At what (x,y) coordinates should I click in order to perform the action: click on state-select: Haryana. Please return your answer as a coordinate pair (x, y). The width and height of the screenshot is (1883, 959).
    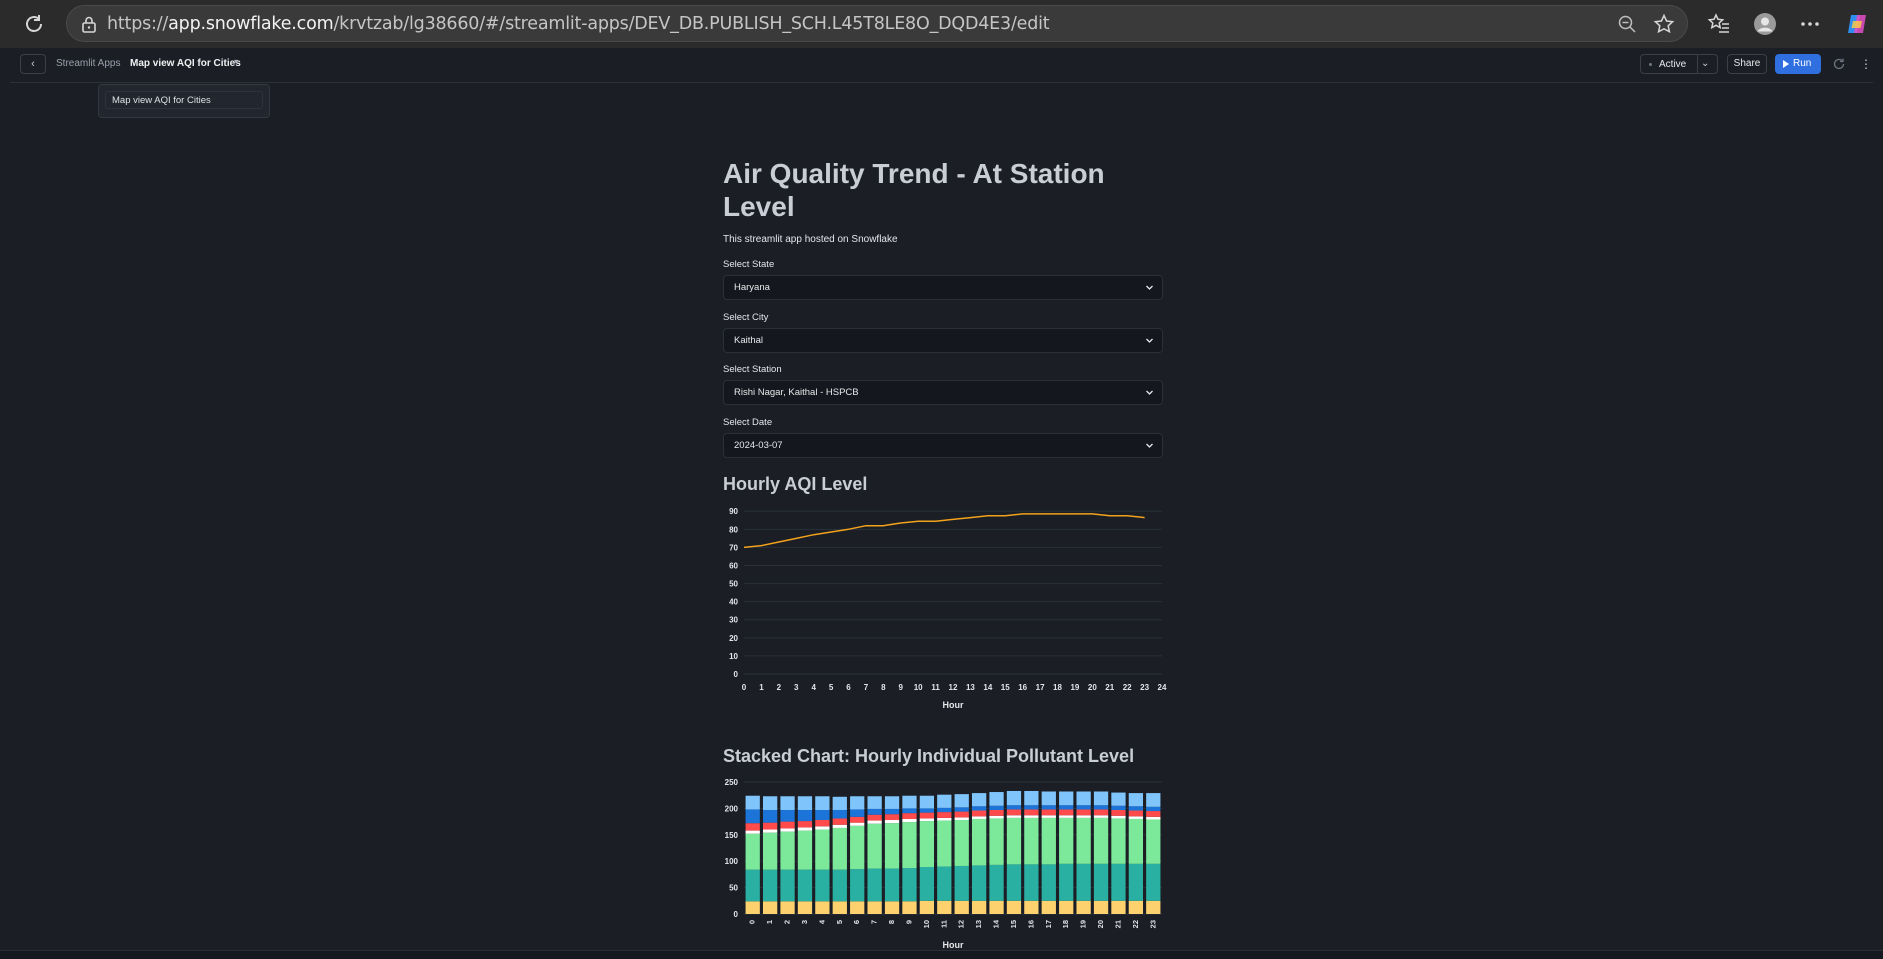
    Looking at the image, I should click on (943, 287).